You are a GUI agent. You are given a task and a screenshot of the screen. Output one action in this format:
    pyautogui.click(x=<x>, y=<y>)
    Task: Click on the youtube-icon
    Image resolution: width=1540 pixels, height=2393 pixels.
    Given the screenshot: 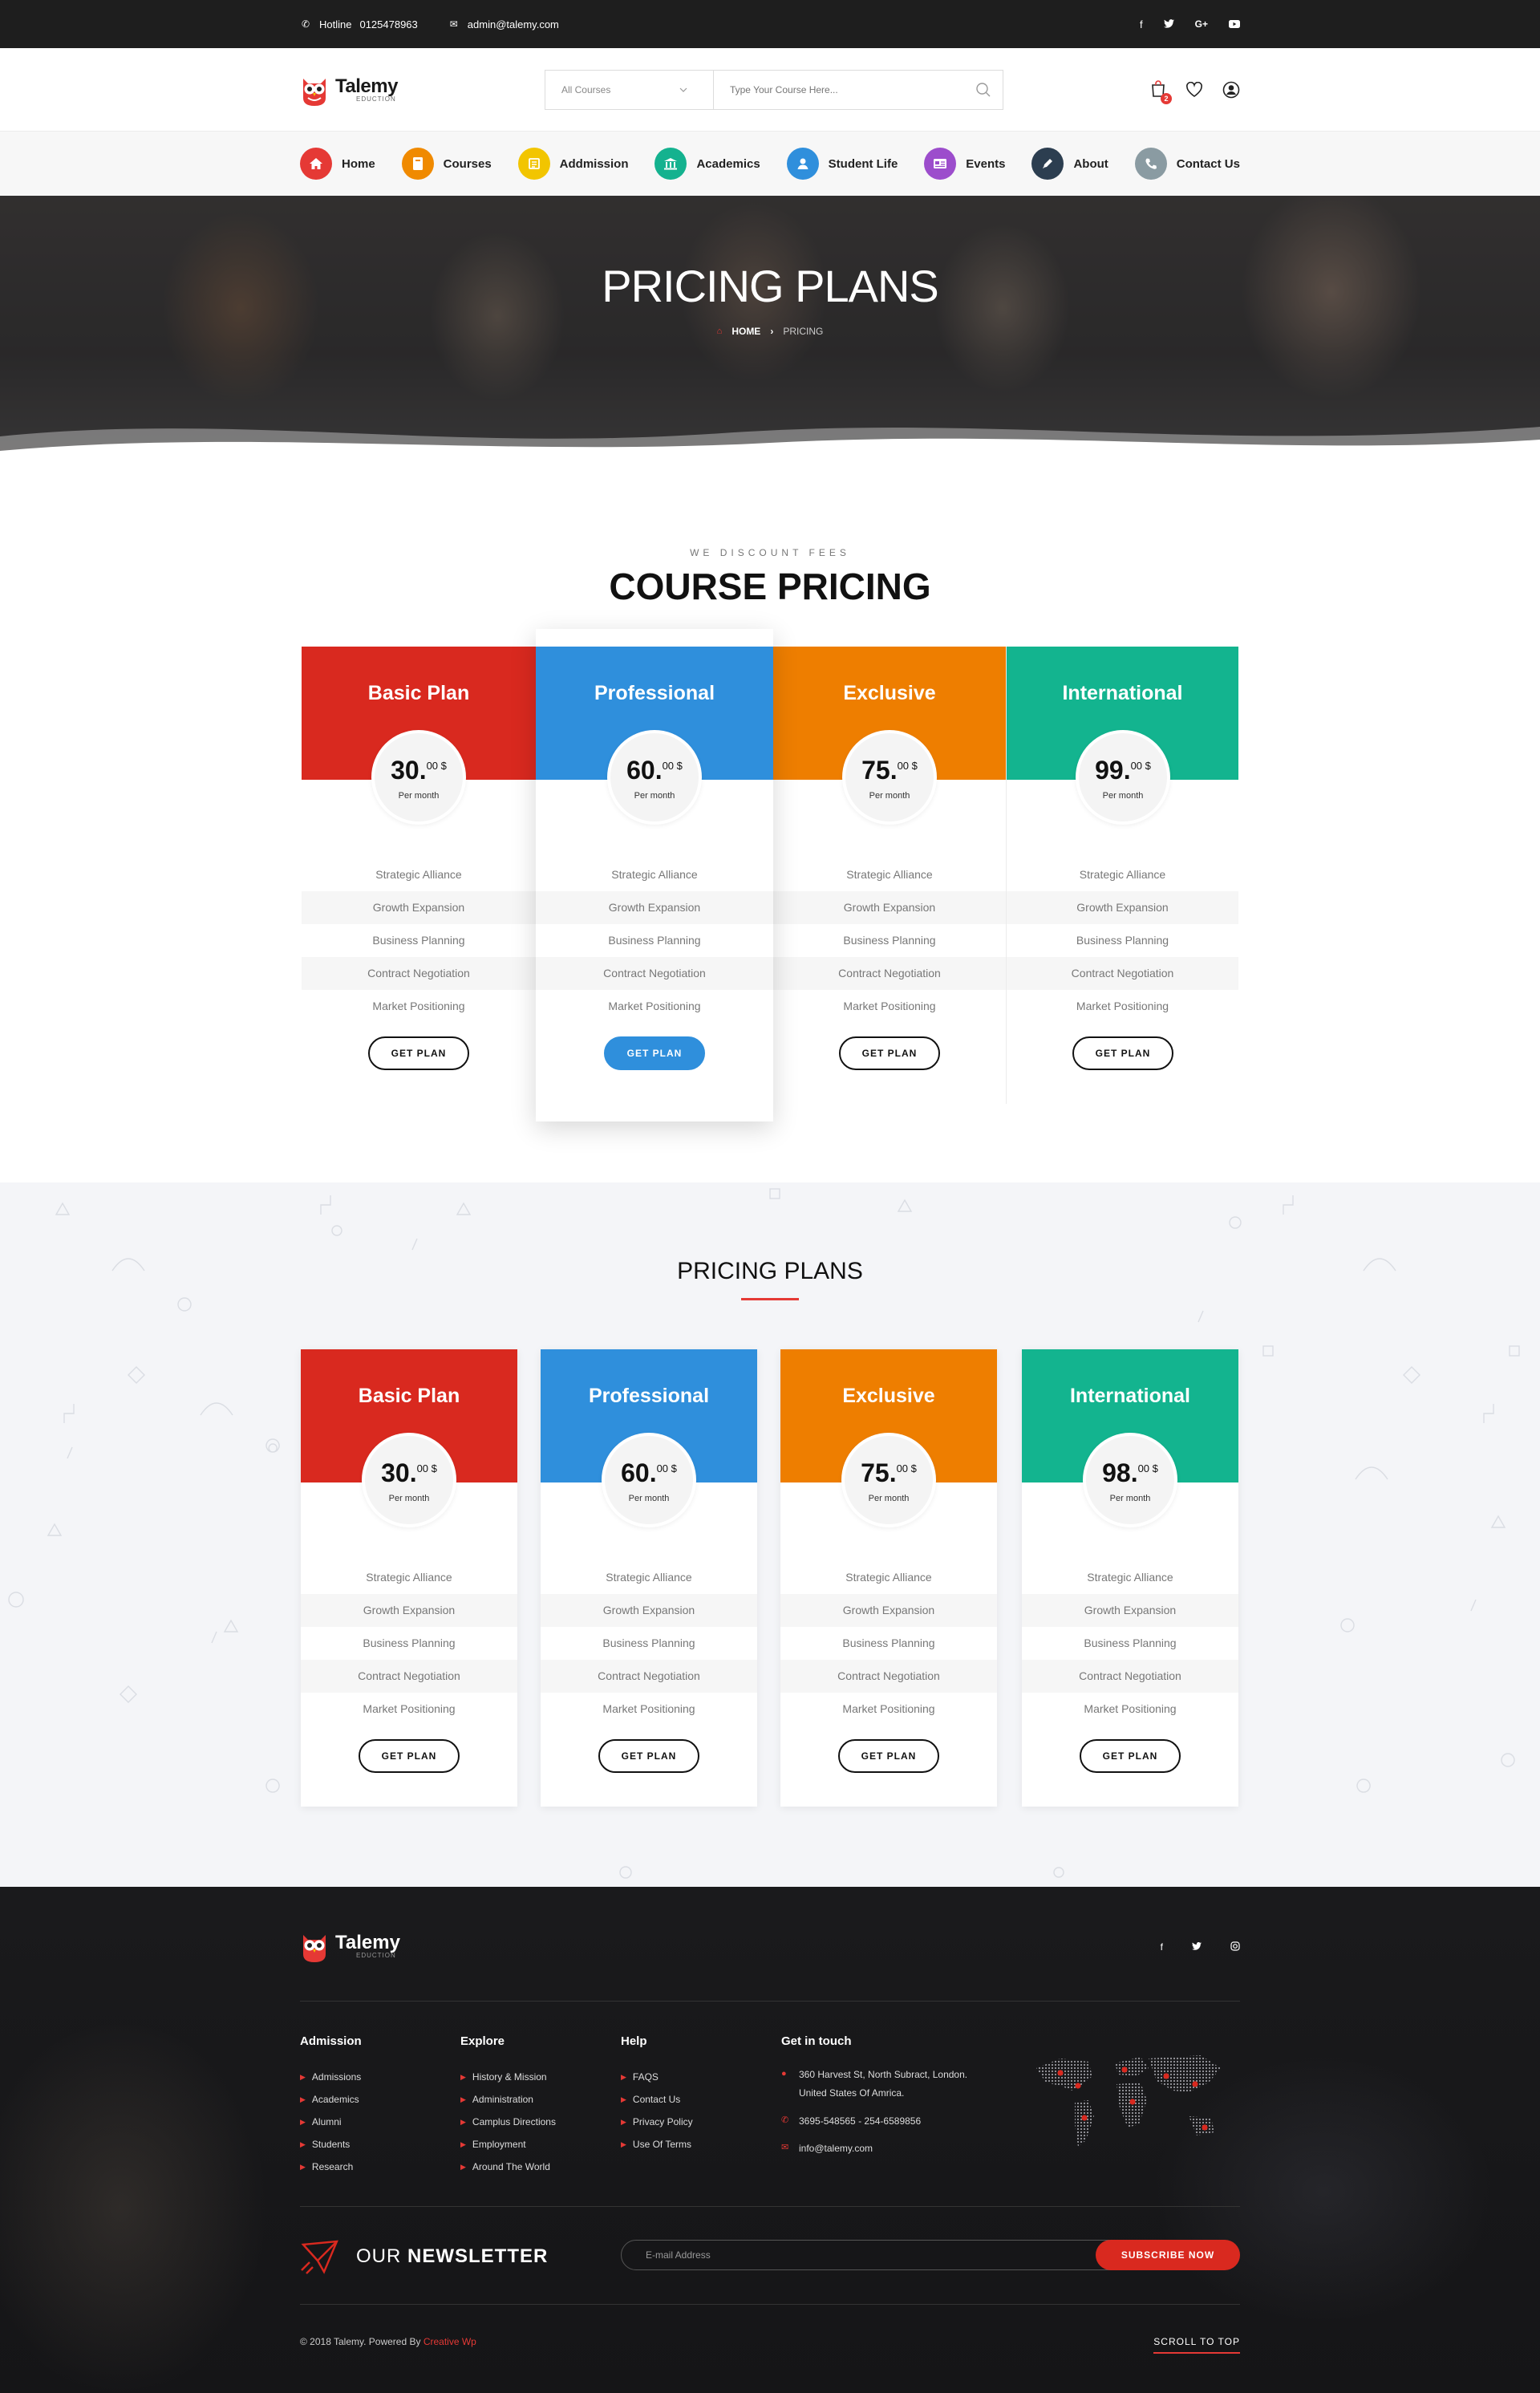 What is the action you would take?
    pyautogui.click(x=1234, y=24)
    